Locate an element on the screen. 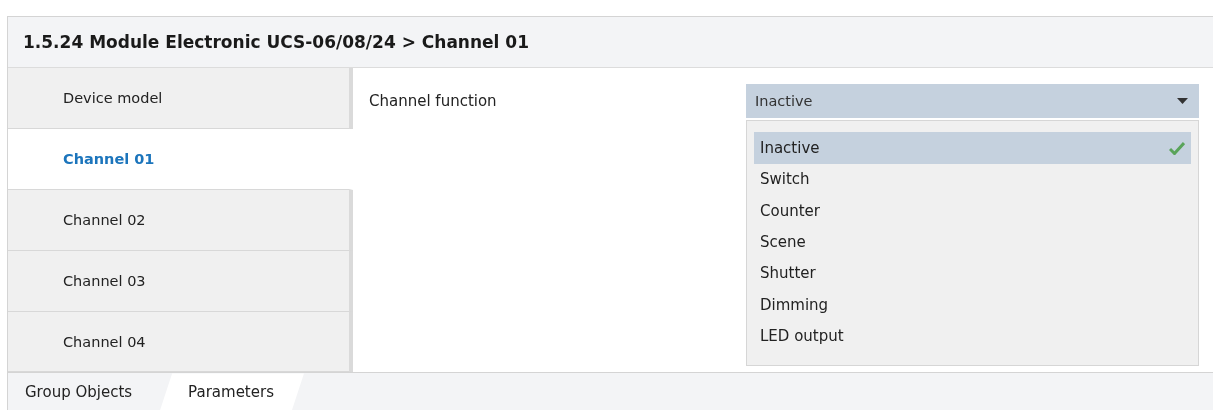 This screenshot has height=410, width=1213. dropdown-option: Inactive is located at coordinates (972, 148).